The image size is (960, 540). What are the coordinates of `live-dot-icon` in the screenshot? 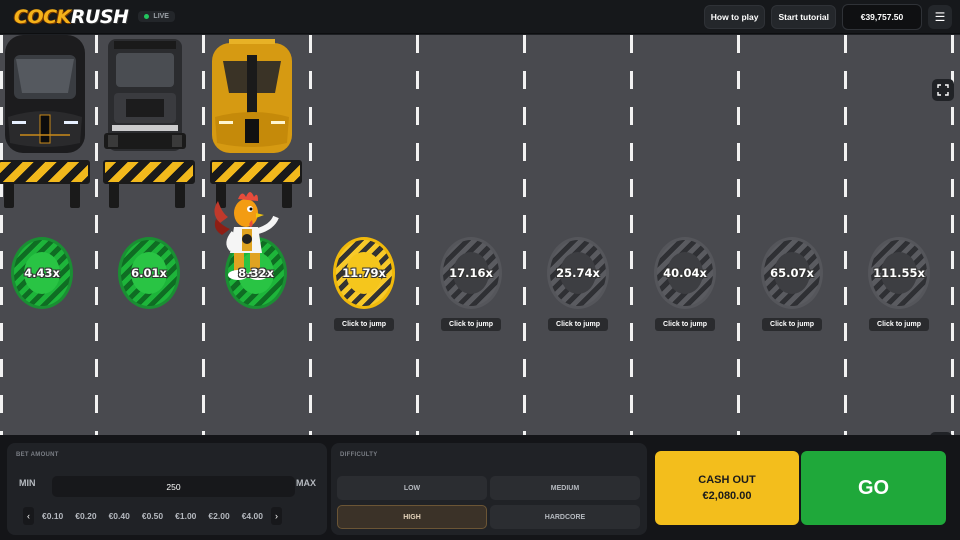 It's located at (147, 16).